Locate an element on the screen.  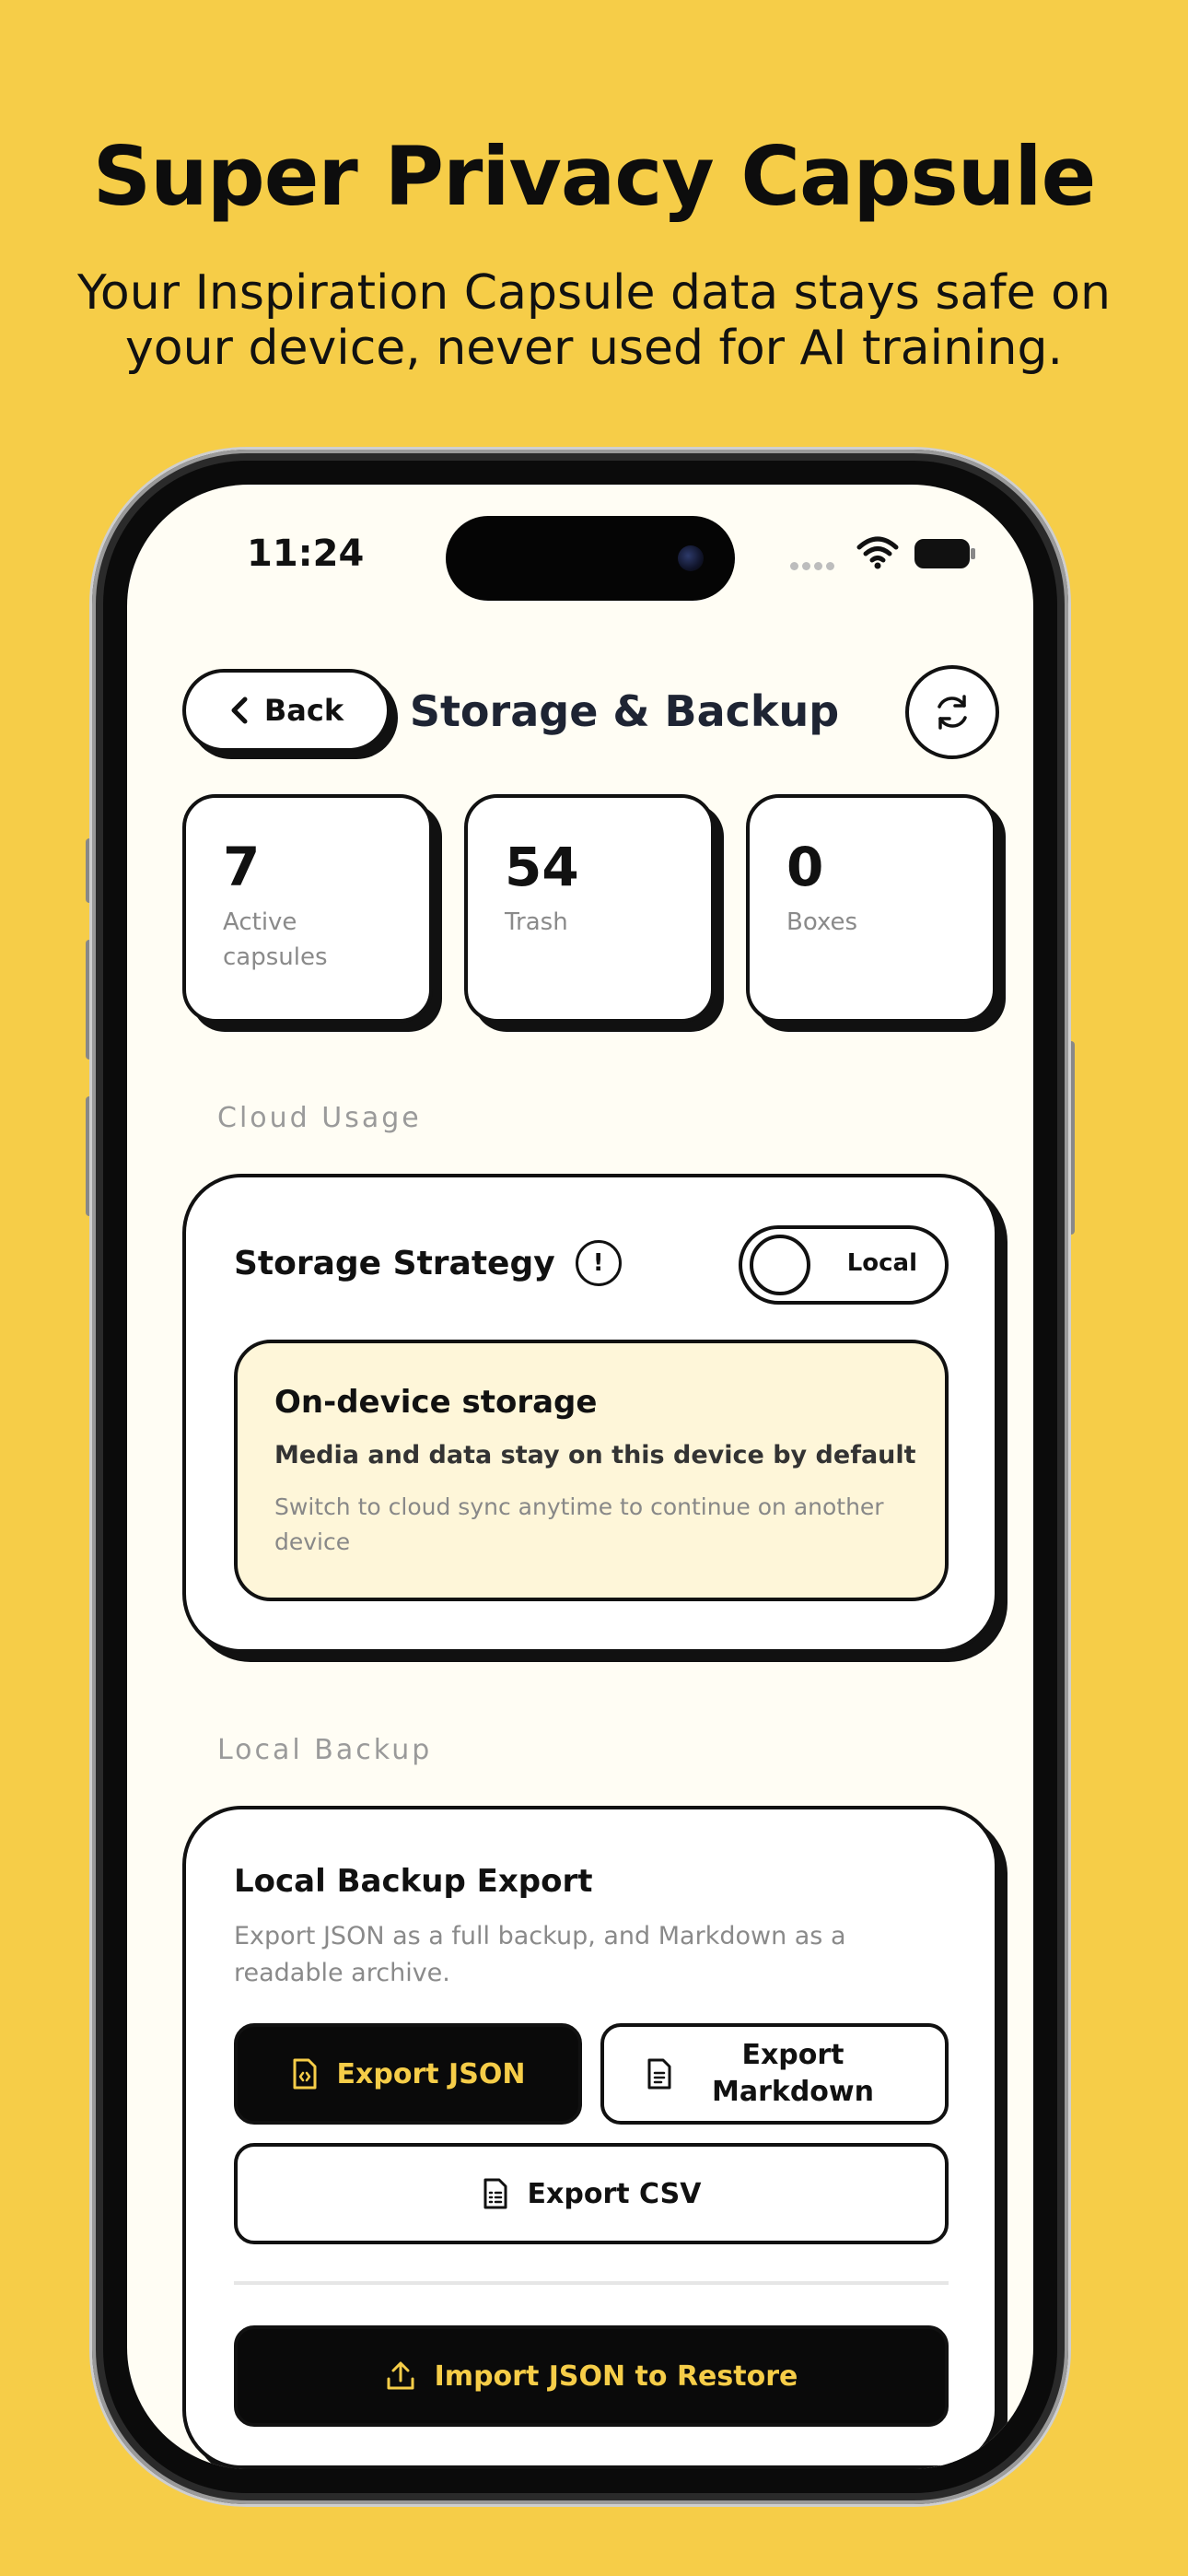
toggle-label: Local is located at coordinates (881, 1263).